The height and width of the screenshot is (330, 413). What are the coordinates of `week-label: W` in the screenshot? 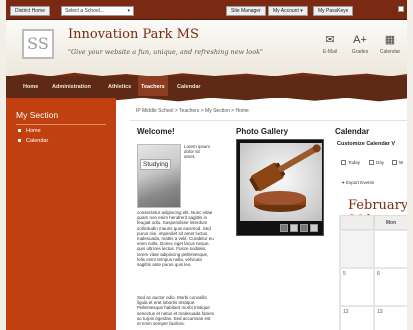 It's located at (401, 162).